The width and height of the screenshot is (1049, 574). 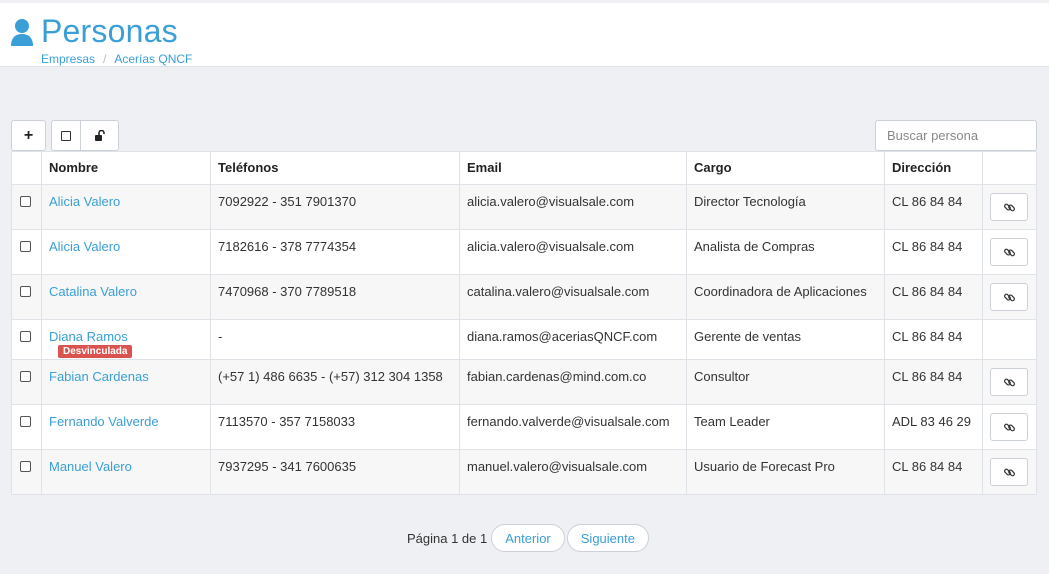 What do you see at coordinates (109, 31) in the screenshot?
I see `page-title: Personas` at bounding box center [109, 31].